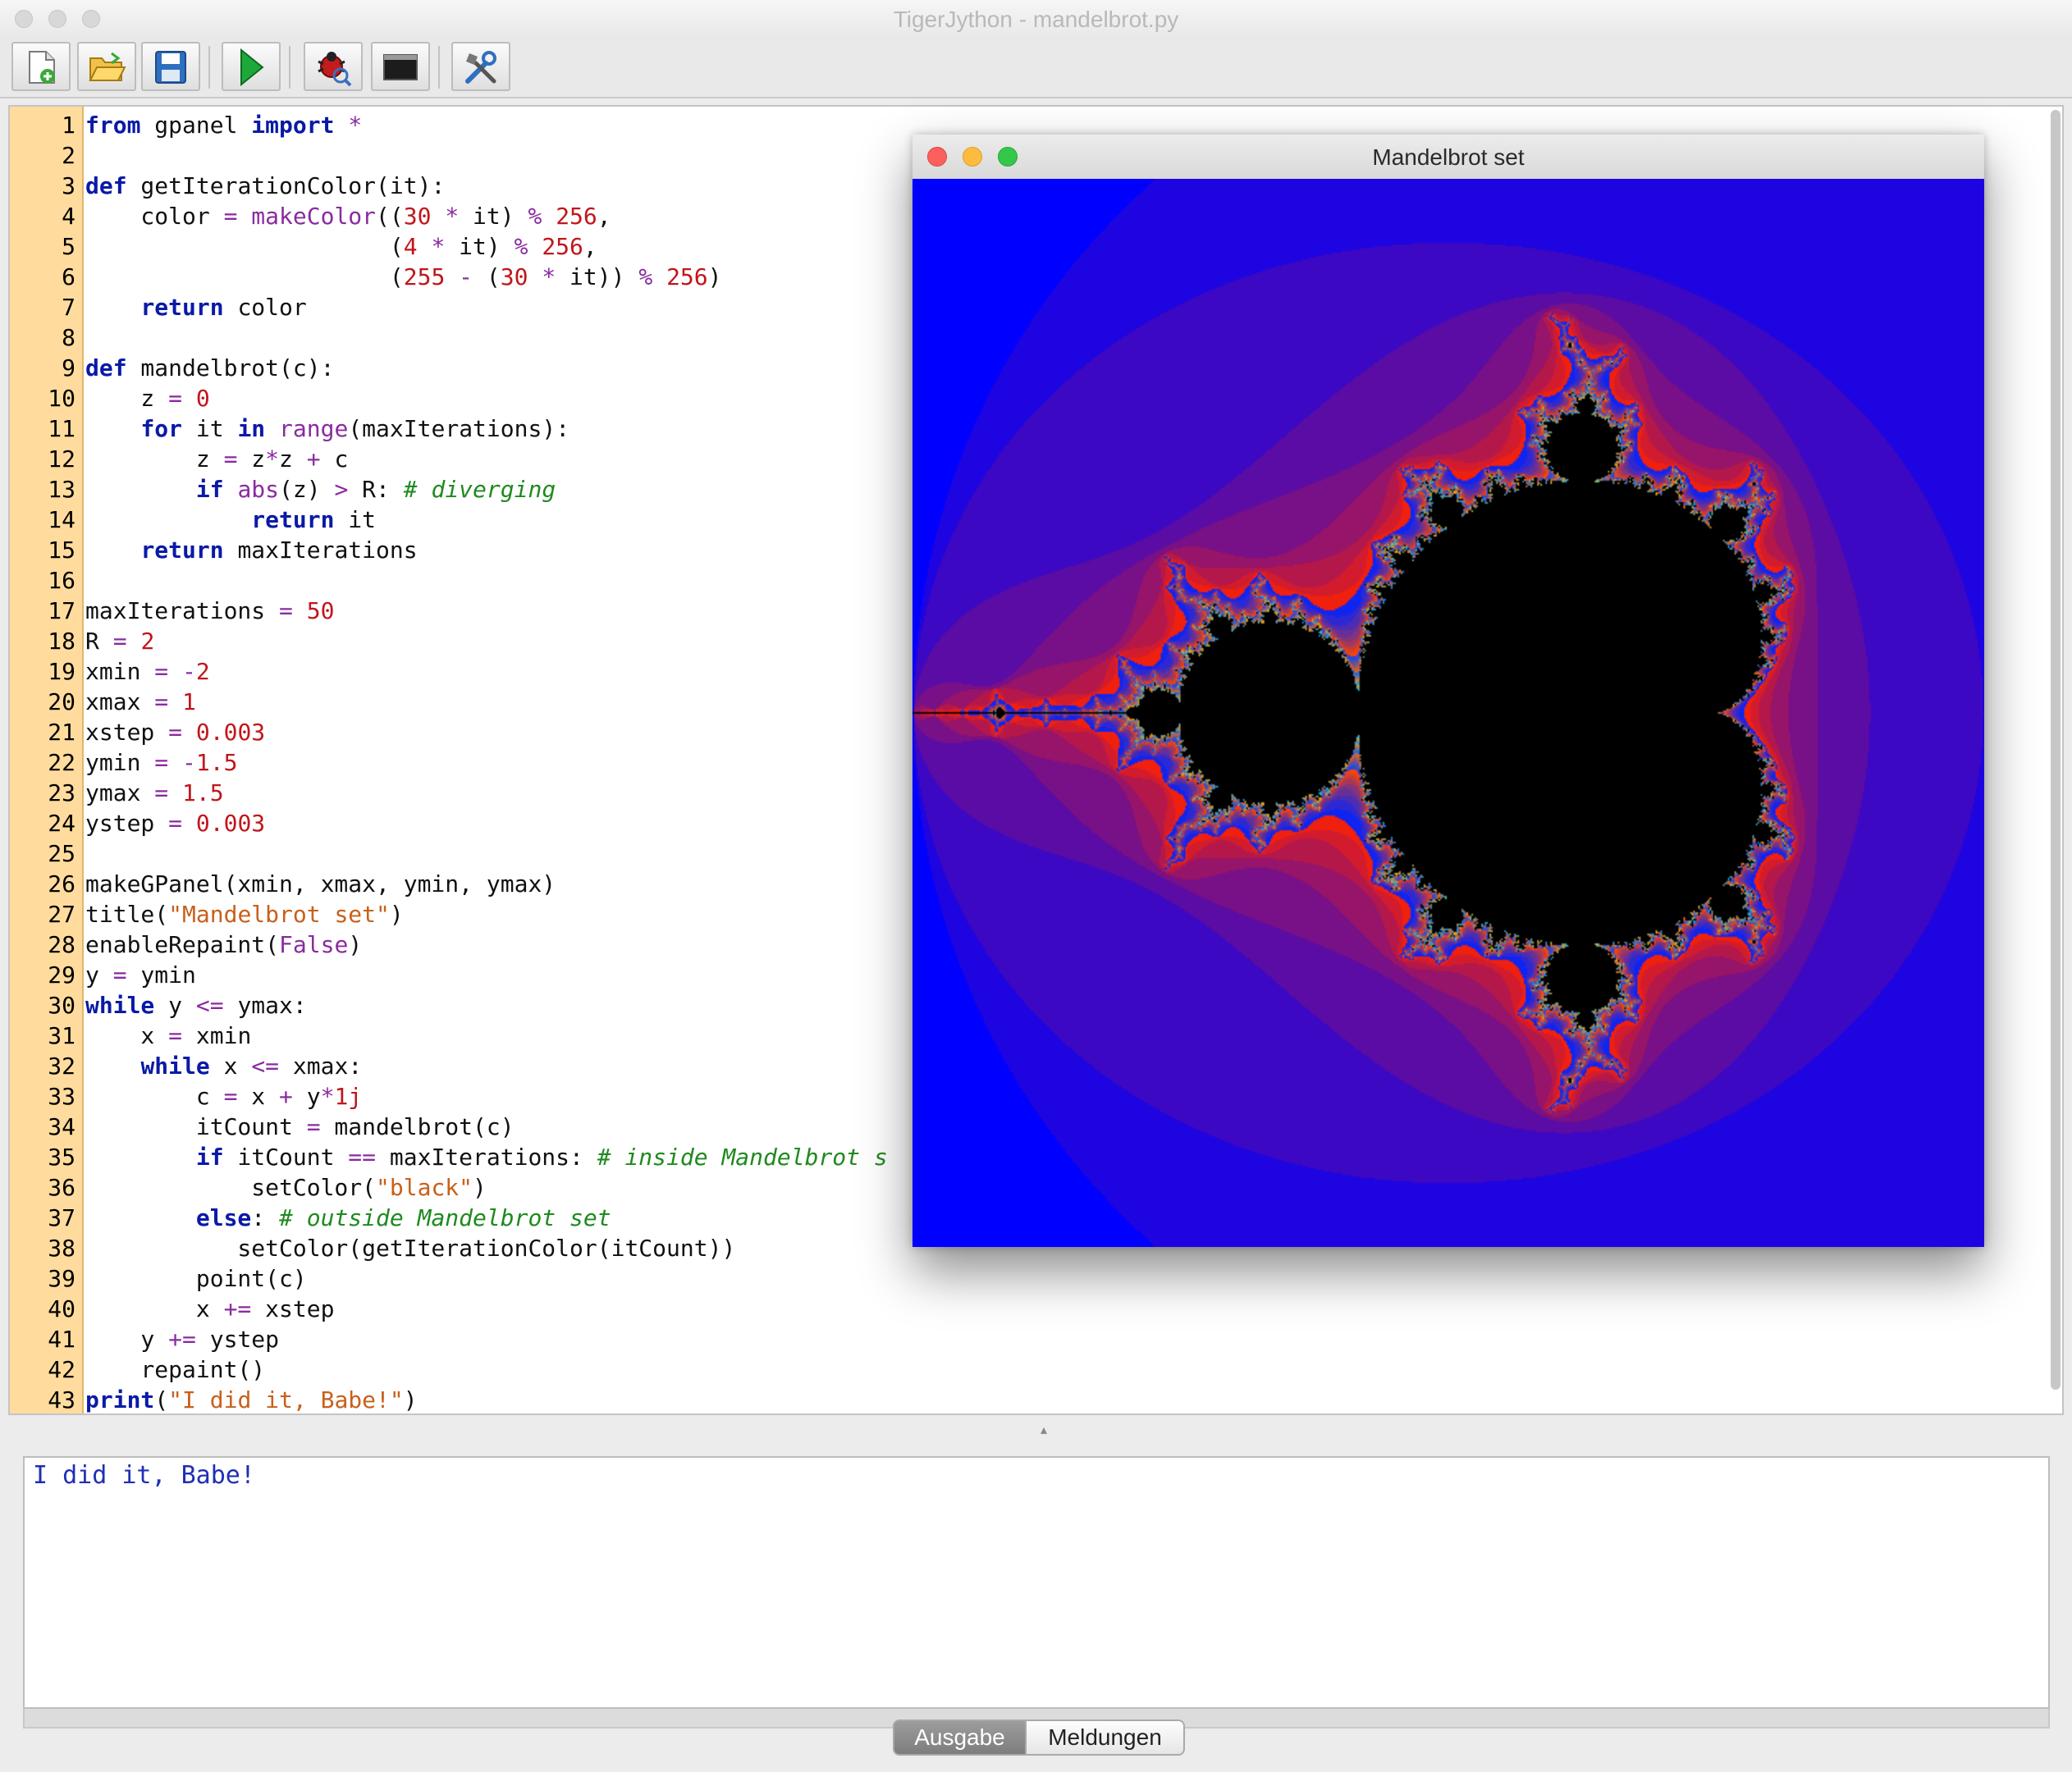 The image size is (2072, 1772). I want to click on line-number: 28, so click(61, 945).